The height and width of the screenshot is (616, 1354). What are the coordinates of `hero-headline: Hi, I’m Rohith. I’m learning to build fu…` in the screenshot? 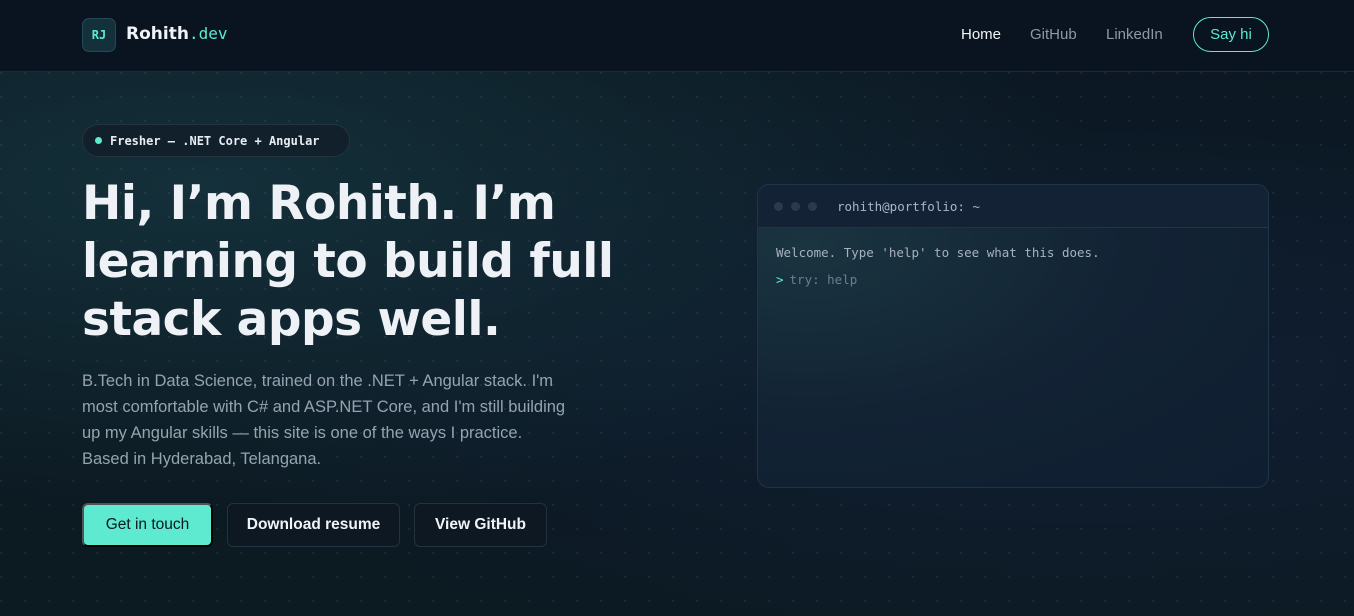 It's located at (348, 261).